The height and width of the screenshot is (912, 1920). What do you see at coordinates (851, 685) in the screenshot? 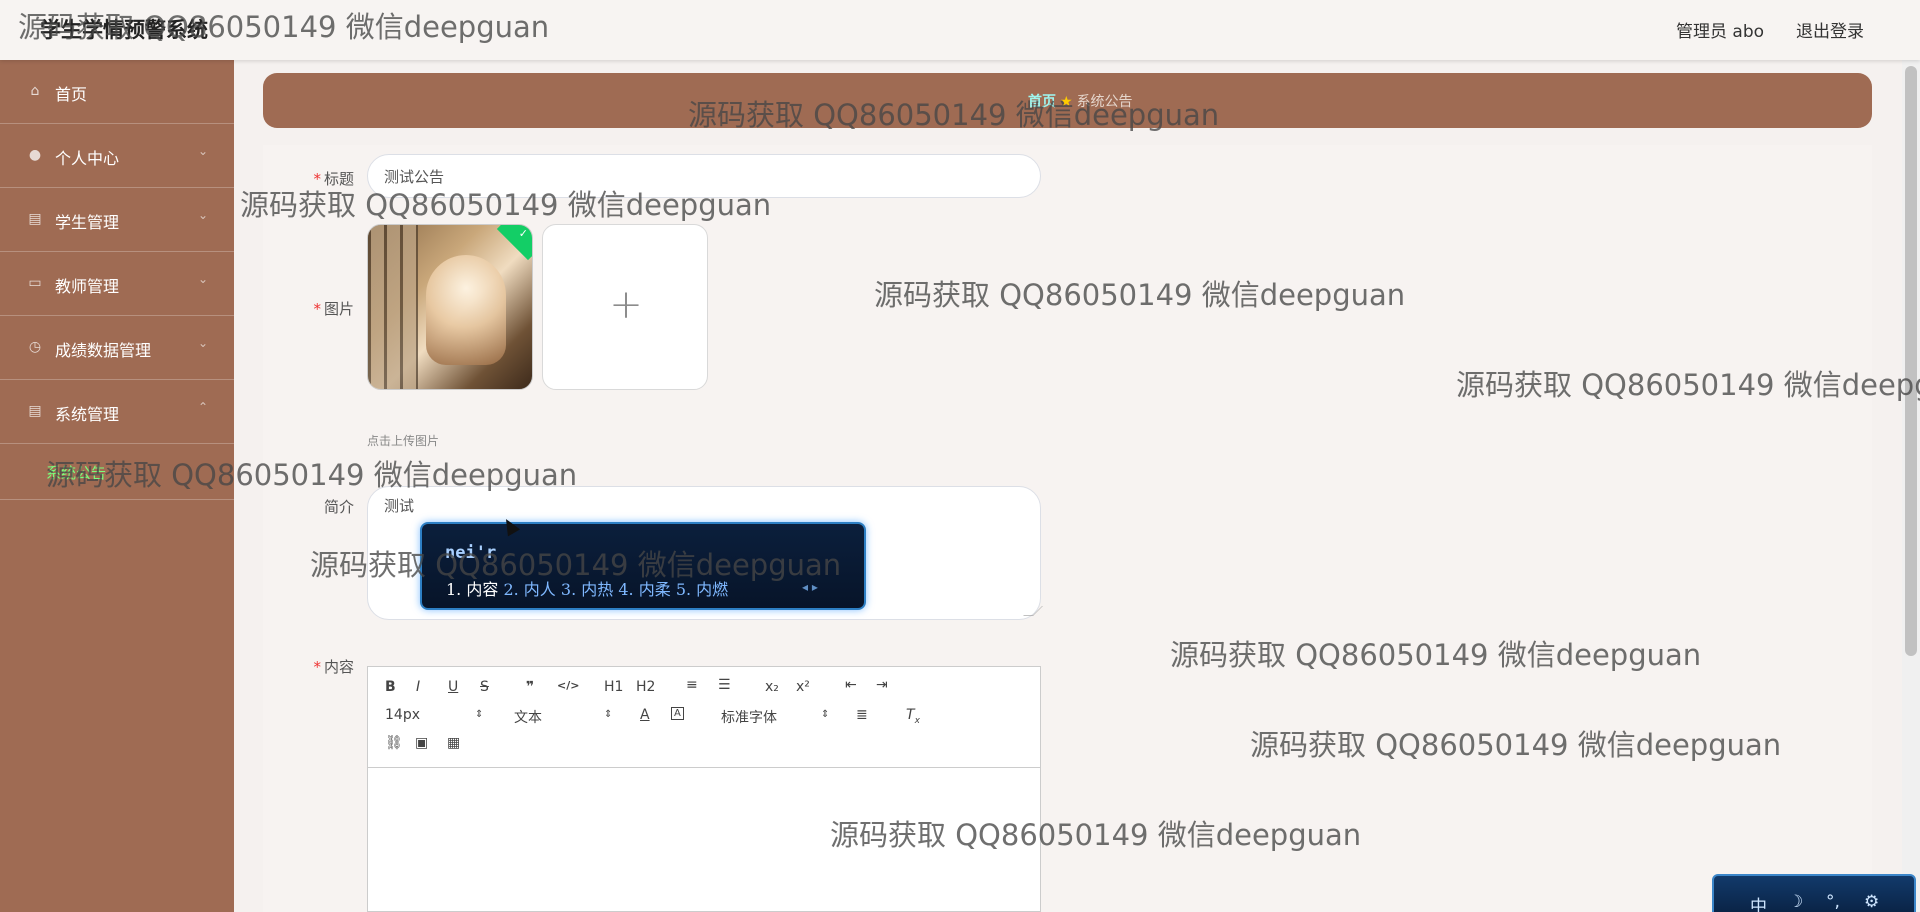
I see `outdent-icon: ⇤` at bounding box center [851, 685].